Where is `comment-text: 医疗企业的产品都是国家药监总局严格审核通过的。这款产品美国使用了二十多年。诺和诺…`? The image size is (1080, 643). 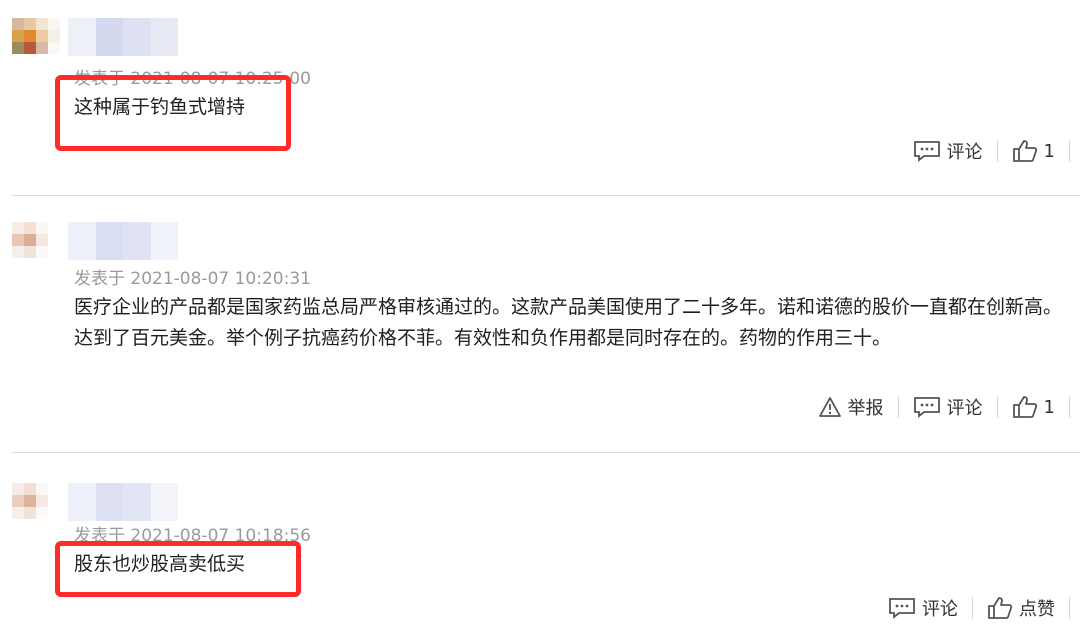 comment-text: 医疗企业的产品都是国家药监总局严格审核通过的。这款产品美国使用了二十多年。诺和诺… is located at coordinates (568, 322).